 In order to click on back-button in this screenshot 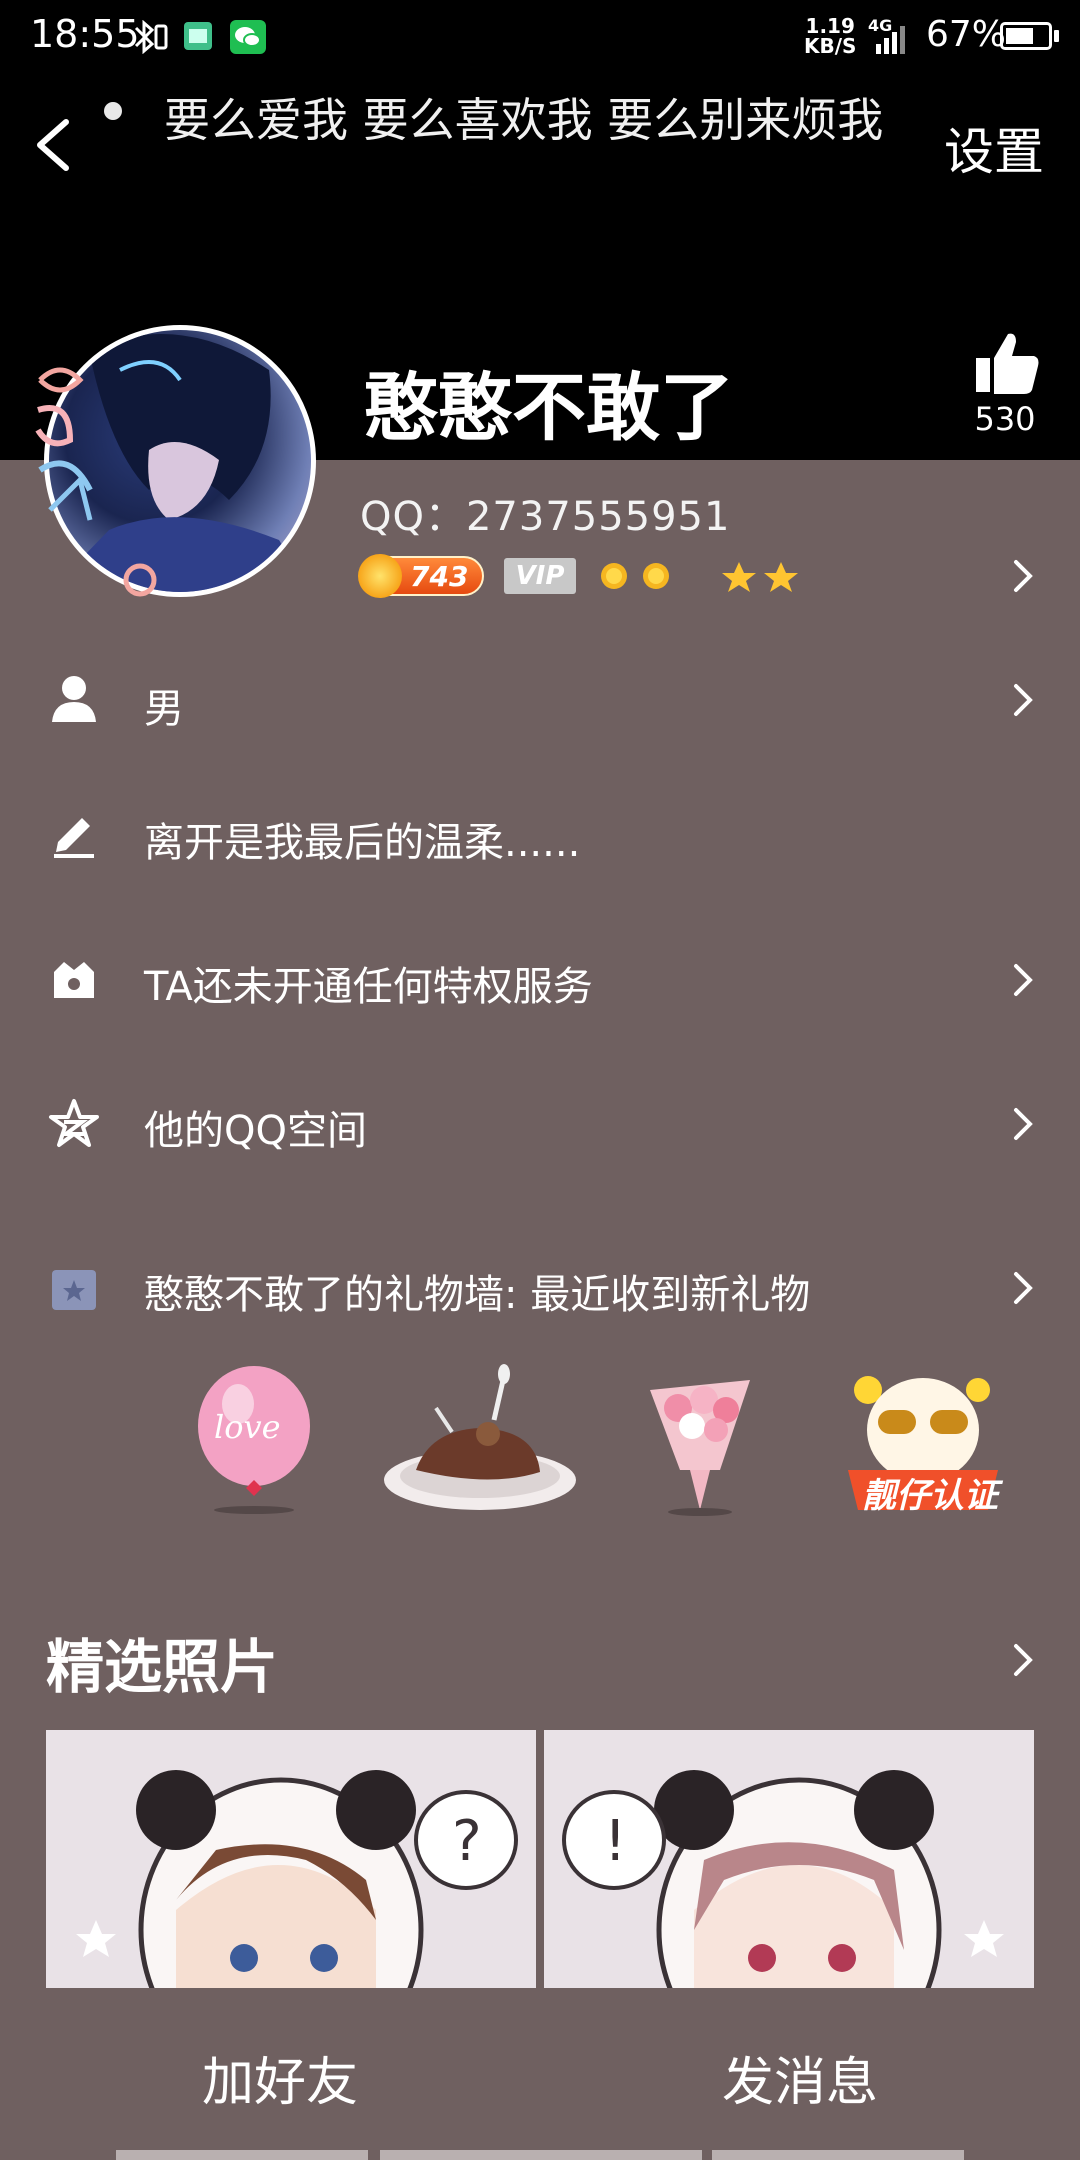, I will do `click(52, 145)`.